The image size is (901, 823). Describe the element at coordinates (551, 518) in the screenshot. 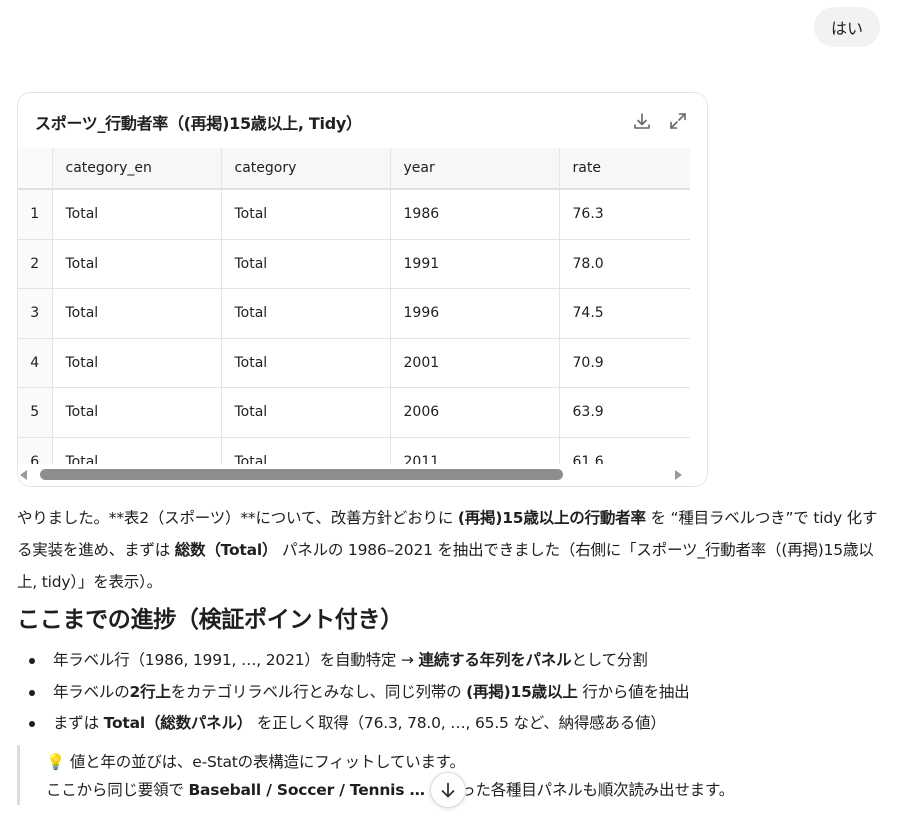

I see `paragraph-bold-text: (再掲)15歳以上の行動者率` at that location.